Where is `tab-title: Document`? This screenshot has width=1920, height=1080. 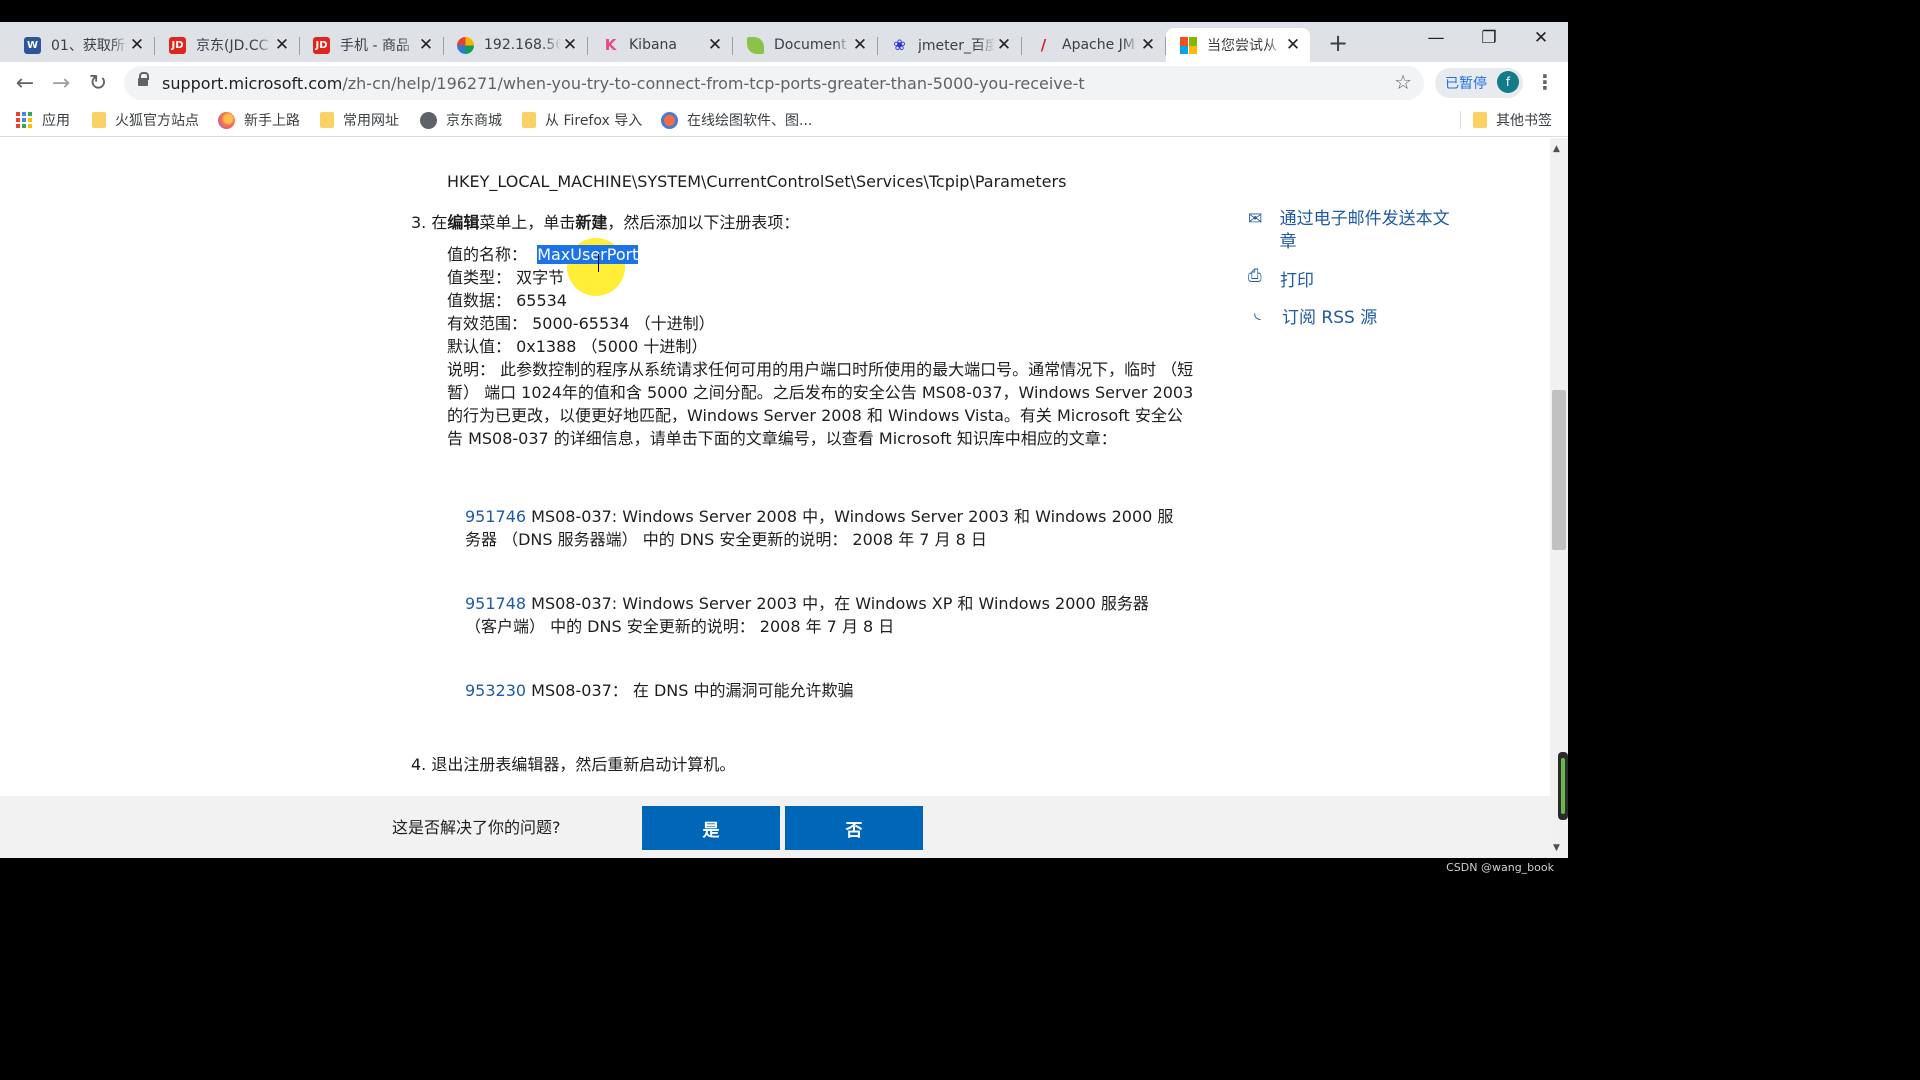 tab-title: Document is located at coordinates (810, 45).